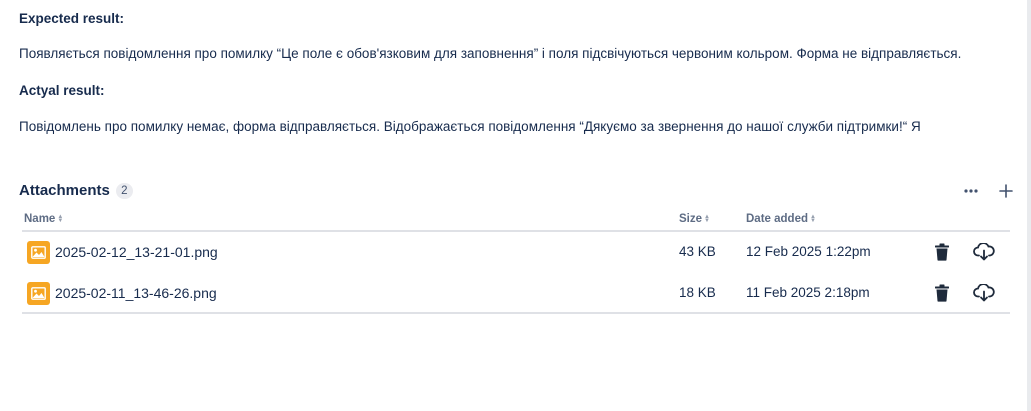 The height and width of the screenshot is (411, 1031). I want to click on column-header-name: Name ▲ ▼, so click(43, 219).